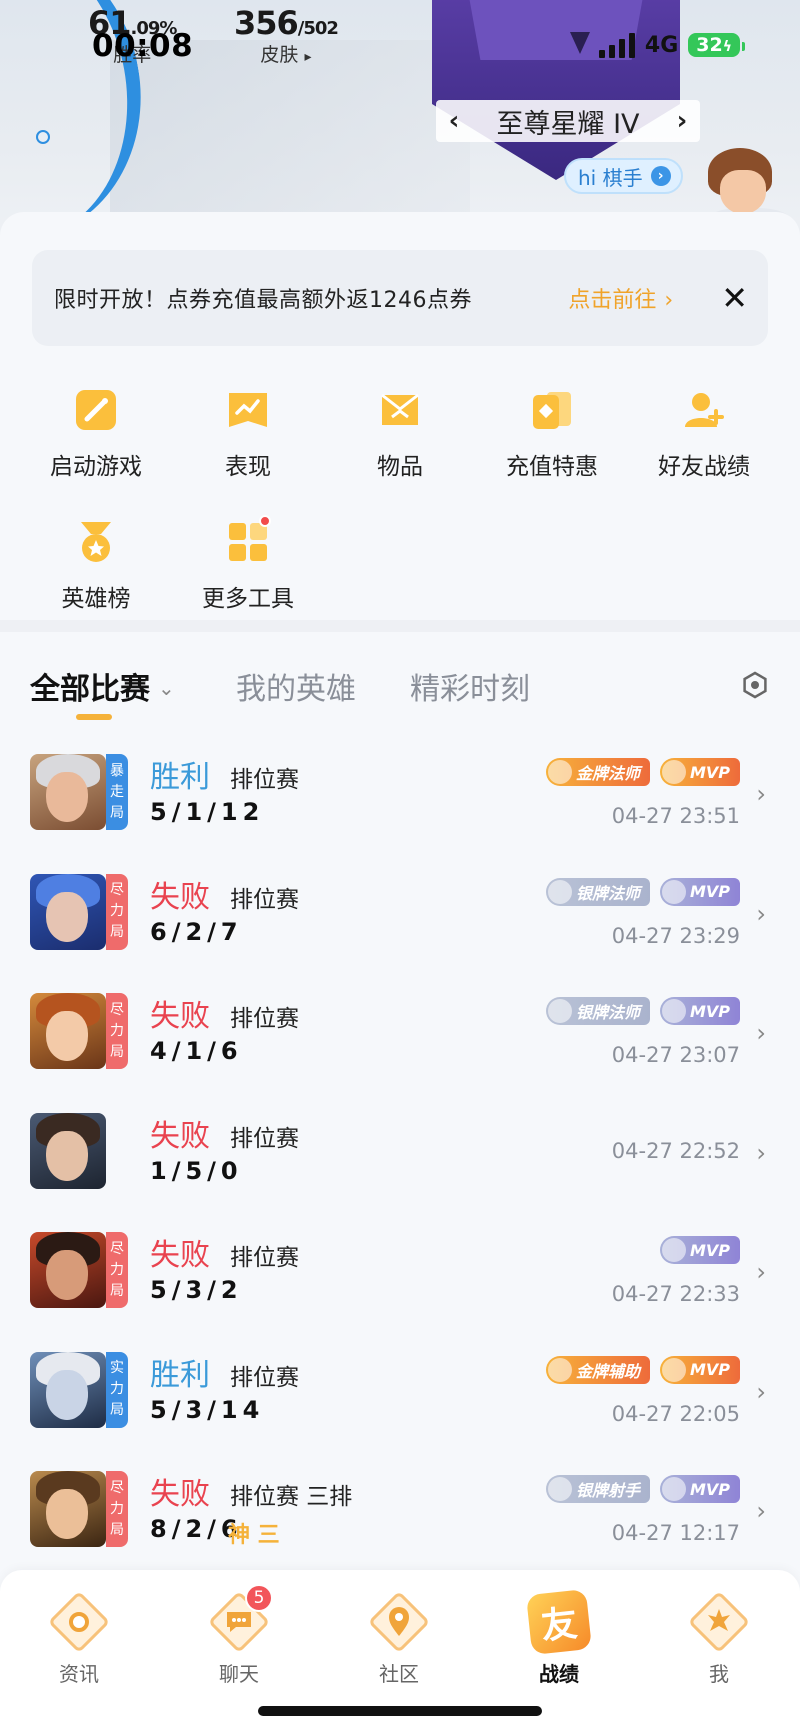  Describe the element at coordinates (675, 1150) in the screenshot. I see `match-time: 04-27 22:52` at that location.